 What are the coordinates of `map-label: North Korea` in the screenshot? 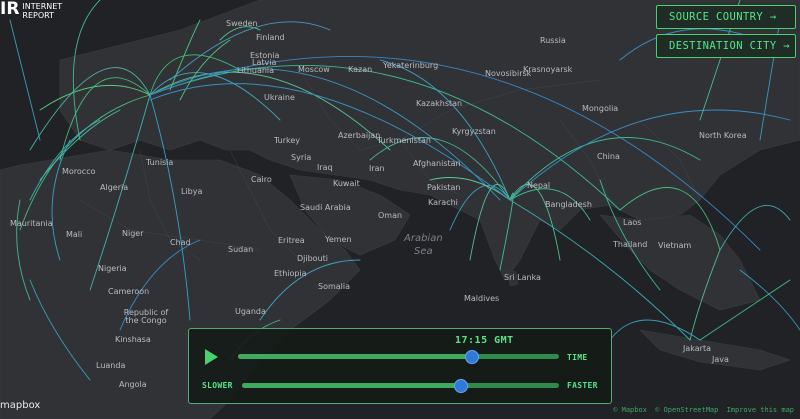 It's located at (723, 135).